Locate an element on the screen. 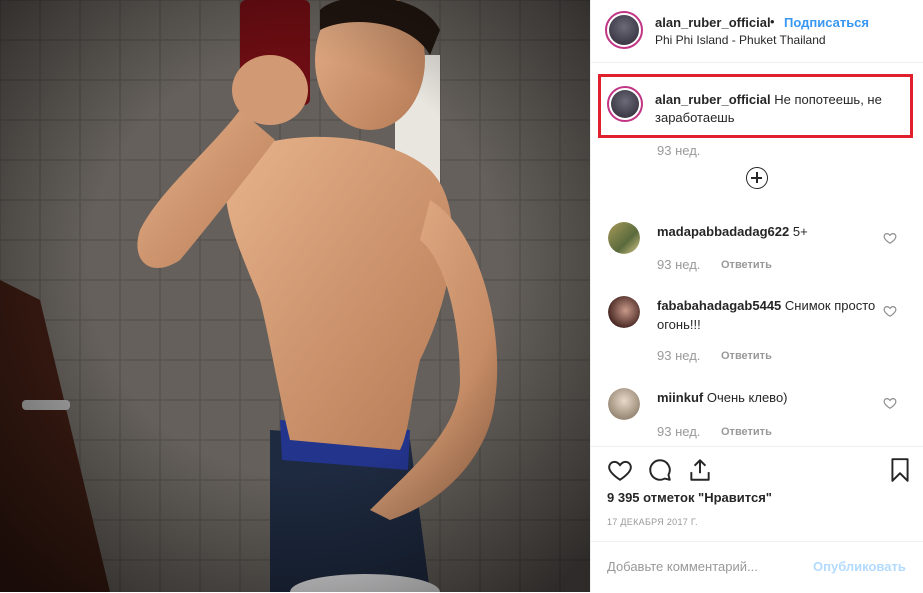 The height and width of the screenshot is (593, 923). publish-button: Опубликовать is located at coordinates (859, 566).